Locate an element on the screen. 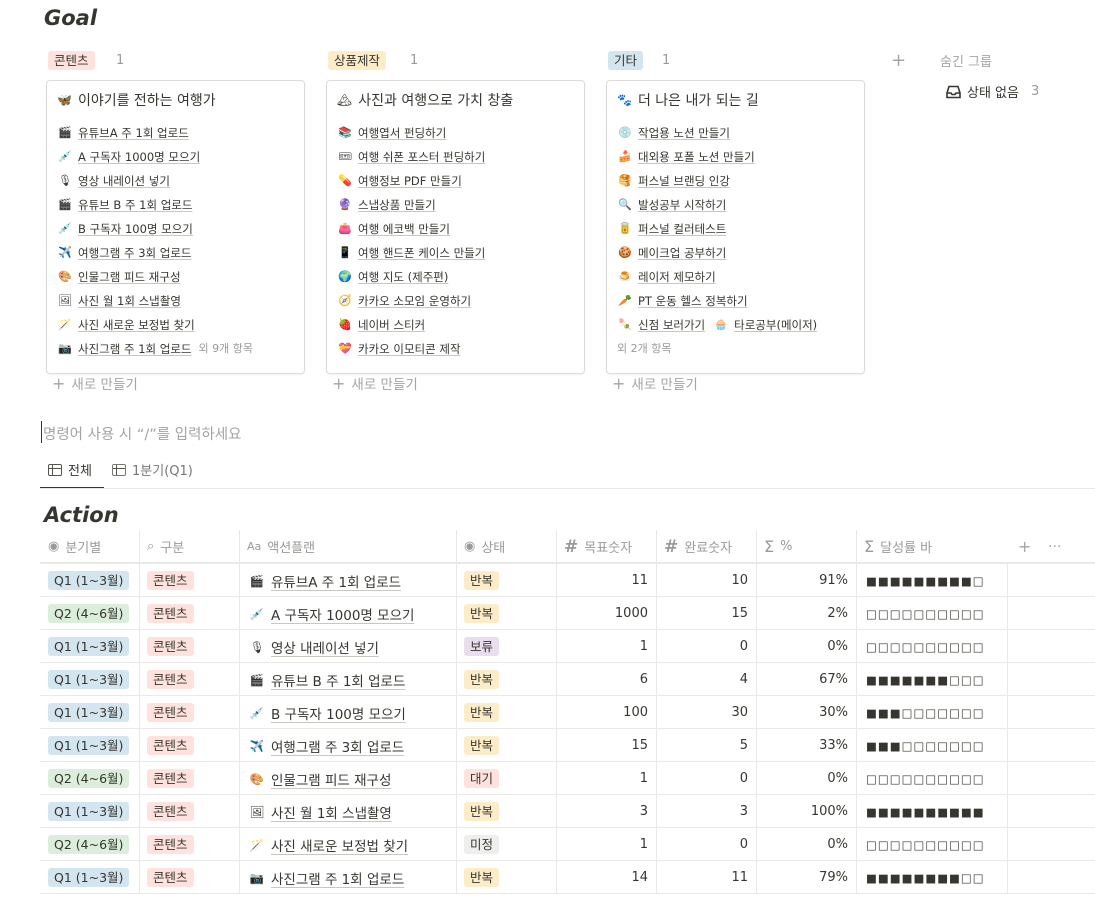 The image size is (1095, 900). item-link-text: 신점 보러가기 is located at coordinates (671, 325).